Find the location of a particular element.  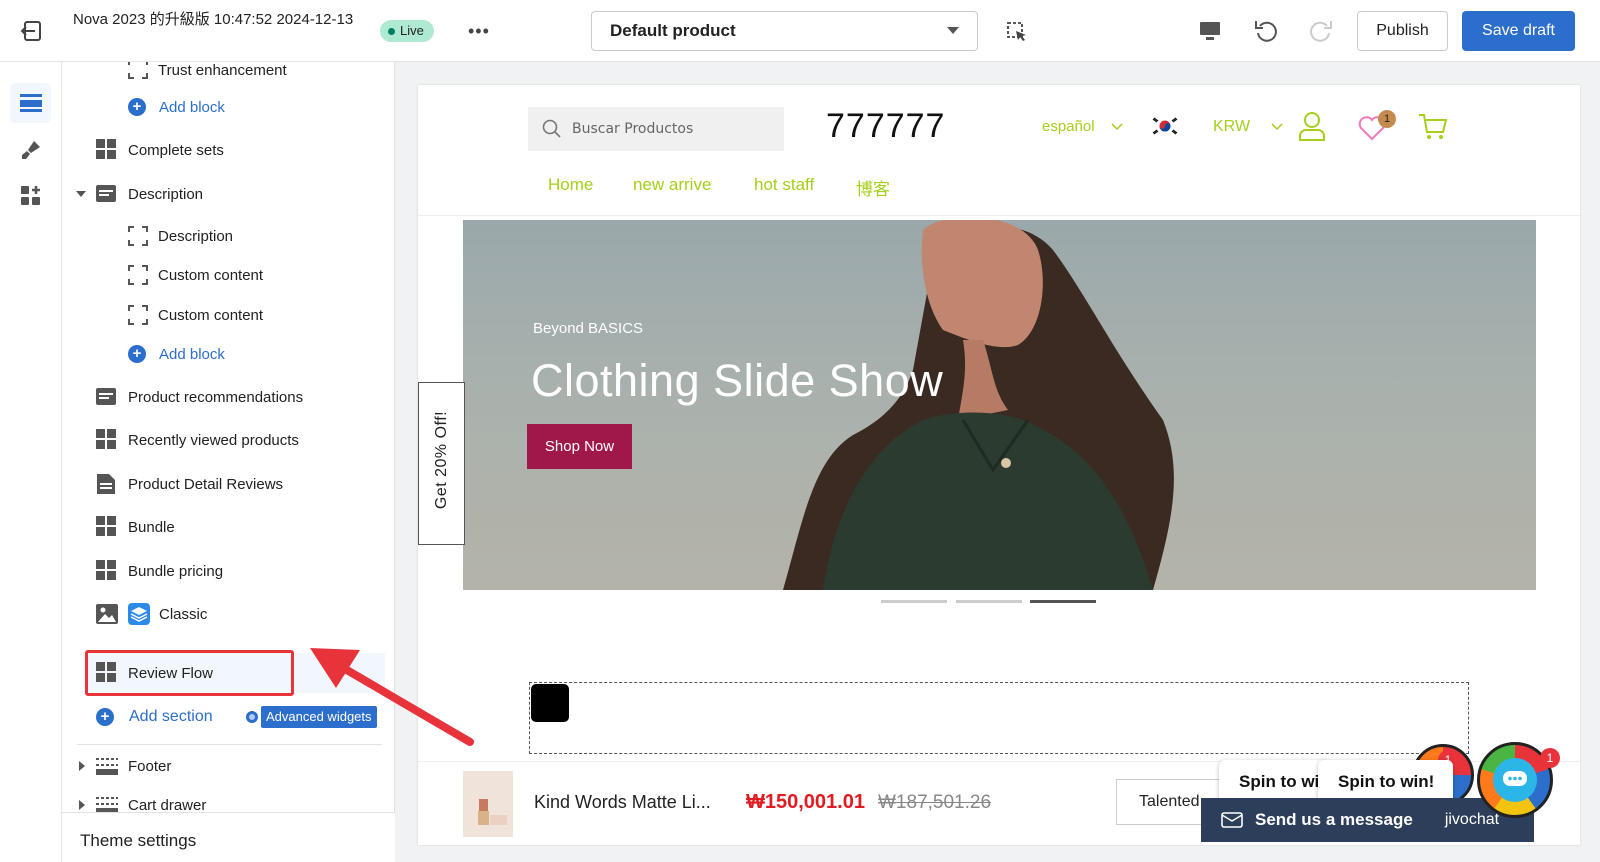

store-search-input: Buscar Productos is located at coordinates (656, 129).